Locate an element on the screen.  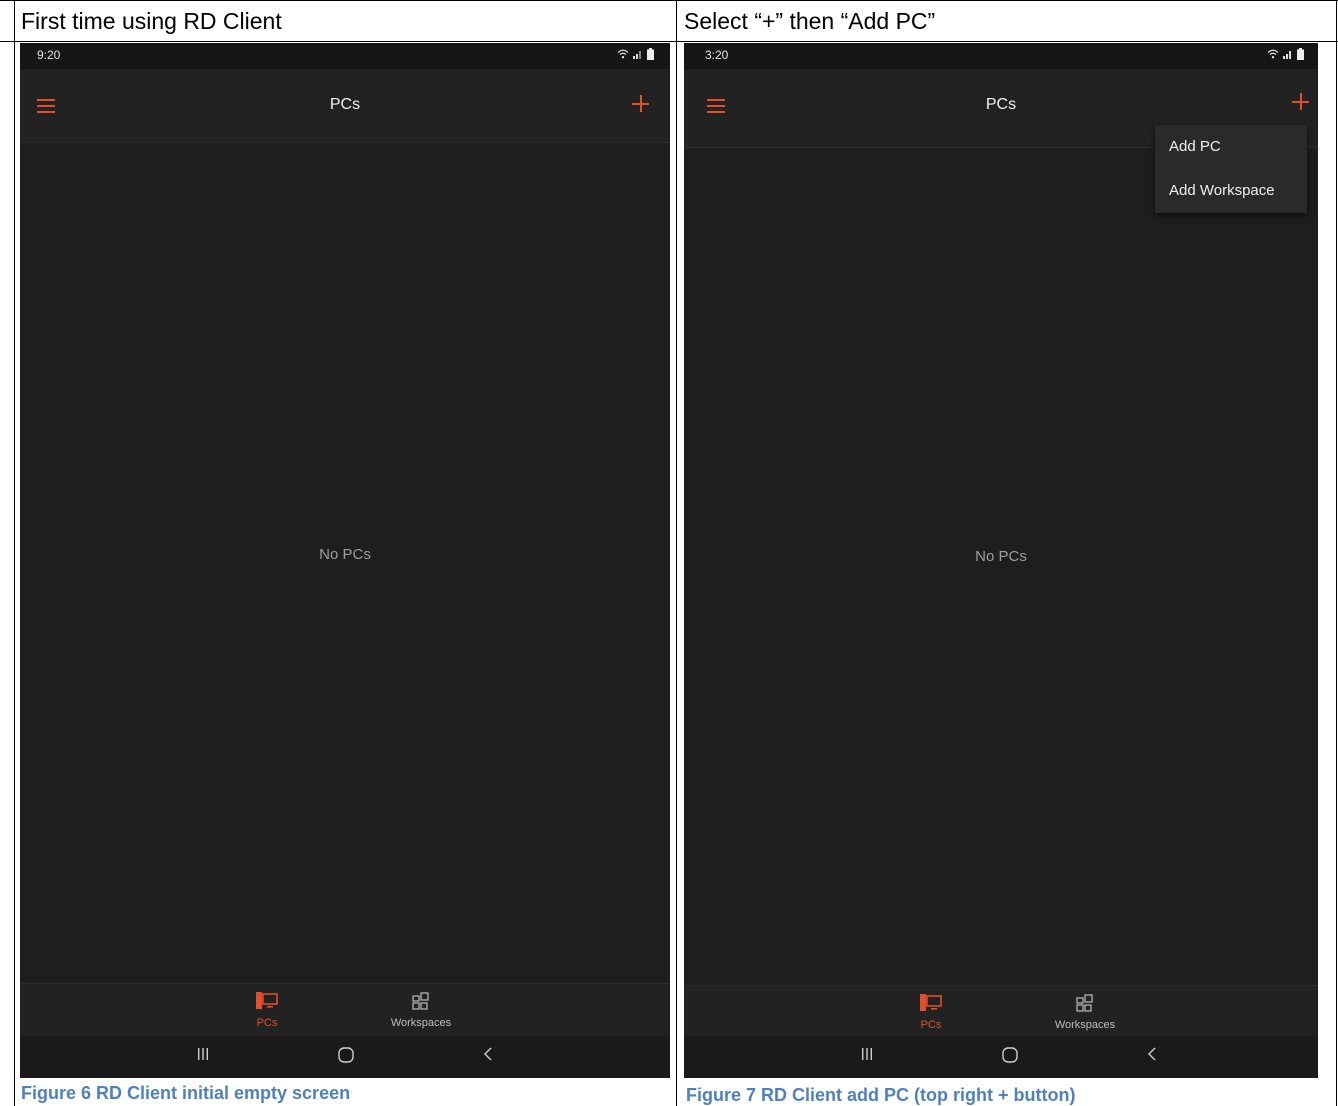
status-time: 9:20 is located at coordinates (49, 55).